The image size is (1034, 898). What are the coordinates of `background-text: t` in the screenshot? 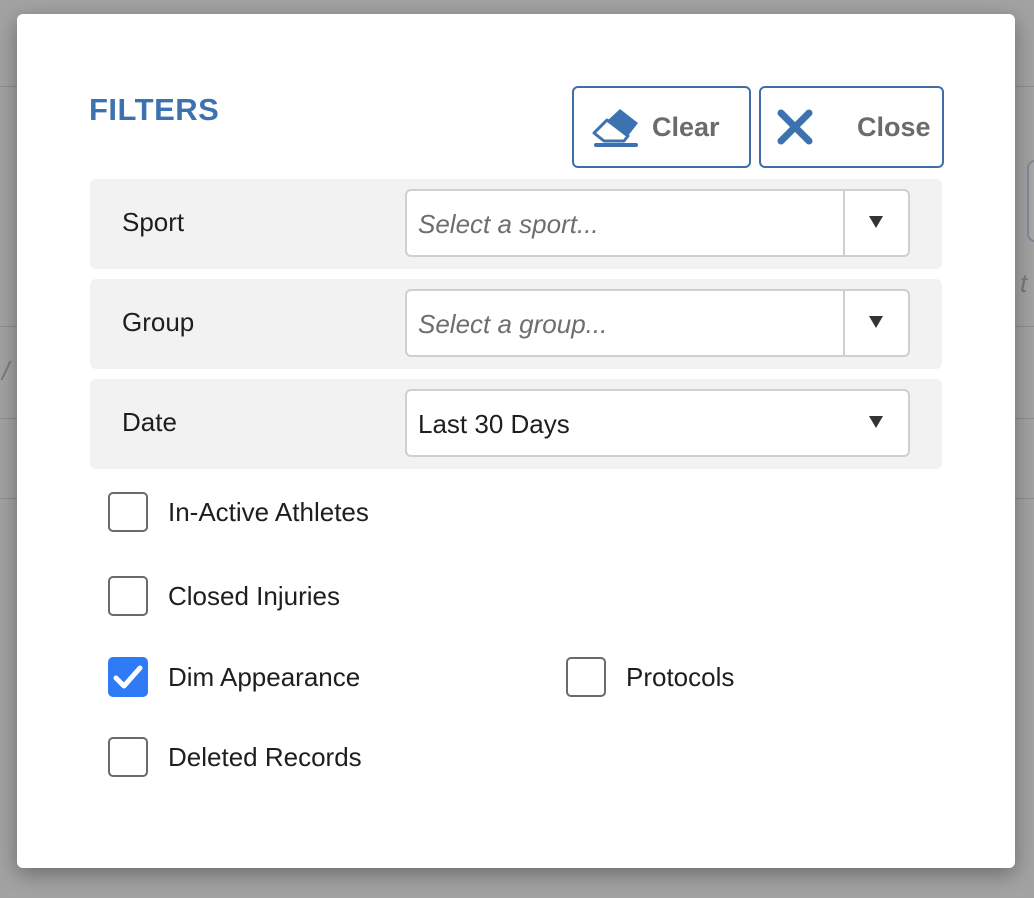 It's located at (1024, 283).